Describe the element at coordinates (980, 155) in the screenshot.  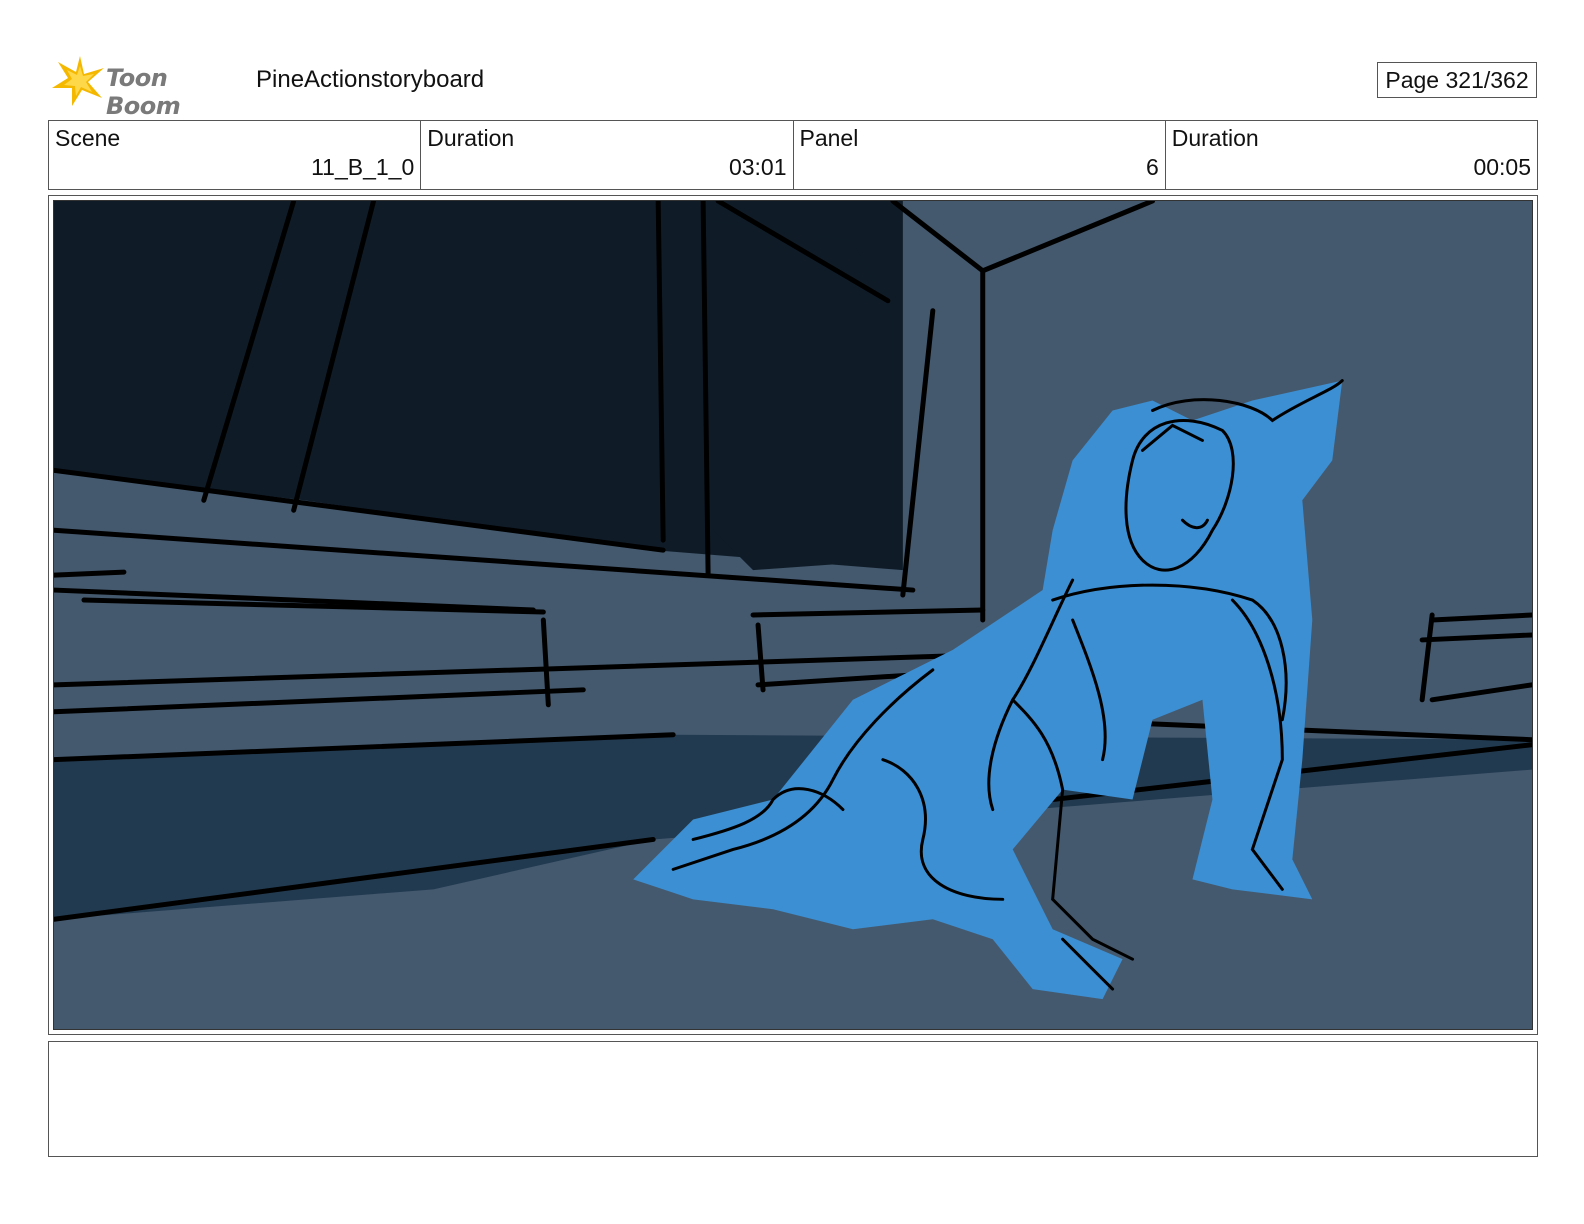
I see `panel-cell: Panel 6` at that location.